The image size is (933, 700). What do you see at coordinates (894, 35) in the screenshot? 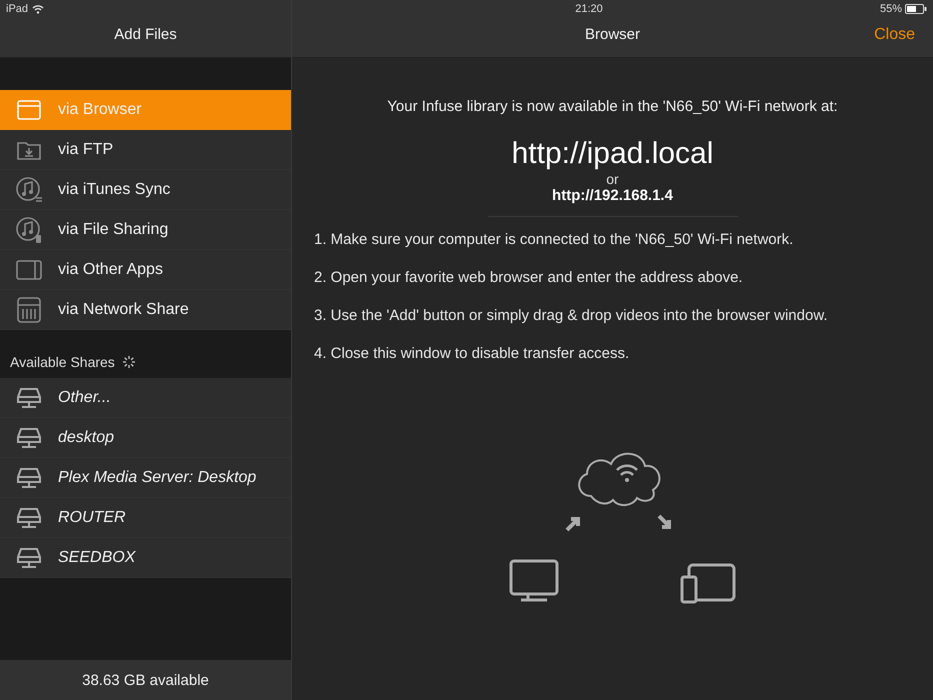
I see `close-button: Close` at bounding box center [894, 35].